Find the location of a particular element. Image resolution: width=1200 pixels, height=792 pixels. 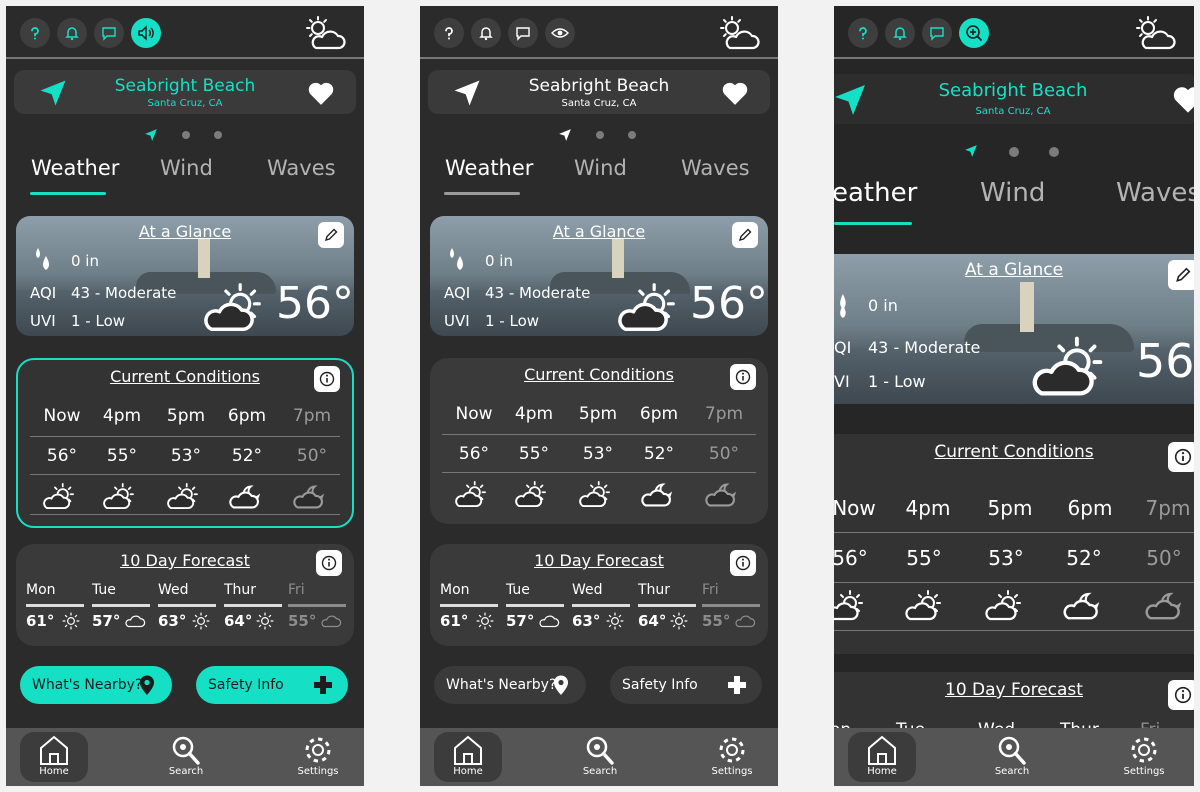

hour-temp: 52° is located at coordinates (1084, 558).